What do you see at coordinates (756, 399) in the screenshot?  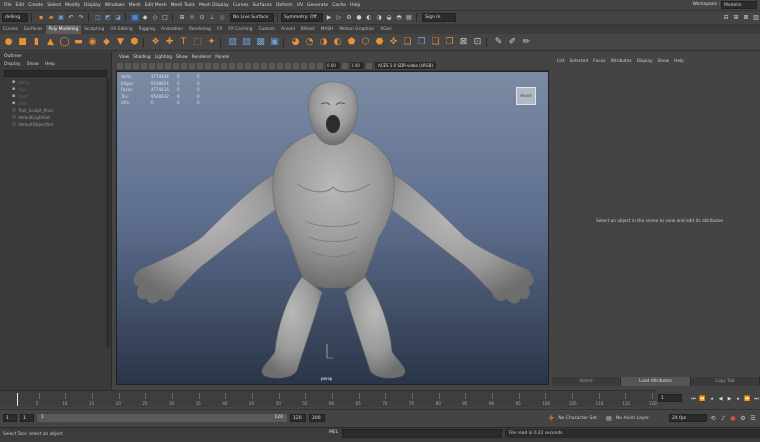 I see `last-frame-icon: ⏭` at bounding box center [756, 399].